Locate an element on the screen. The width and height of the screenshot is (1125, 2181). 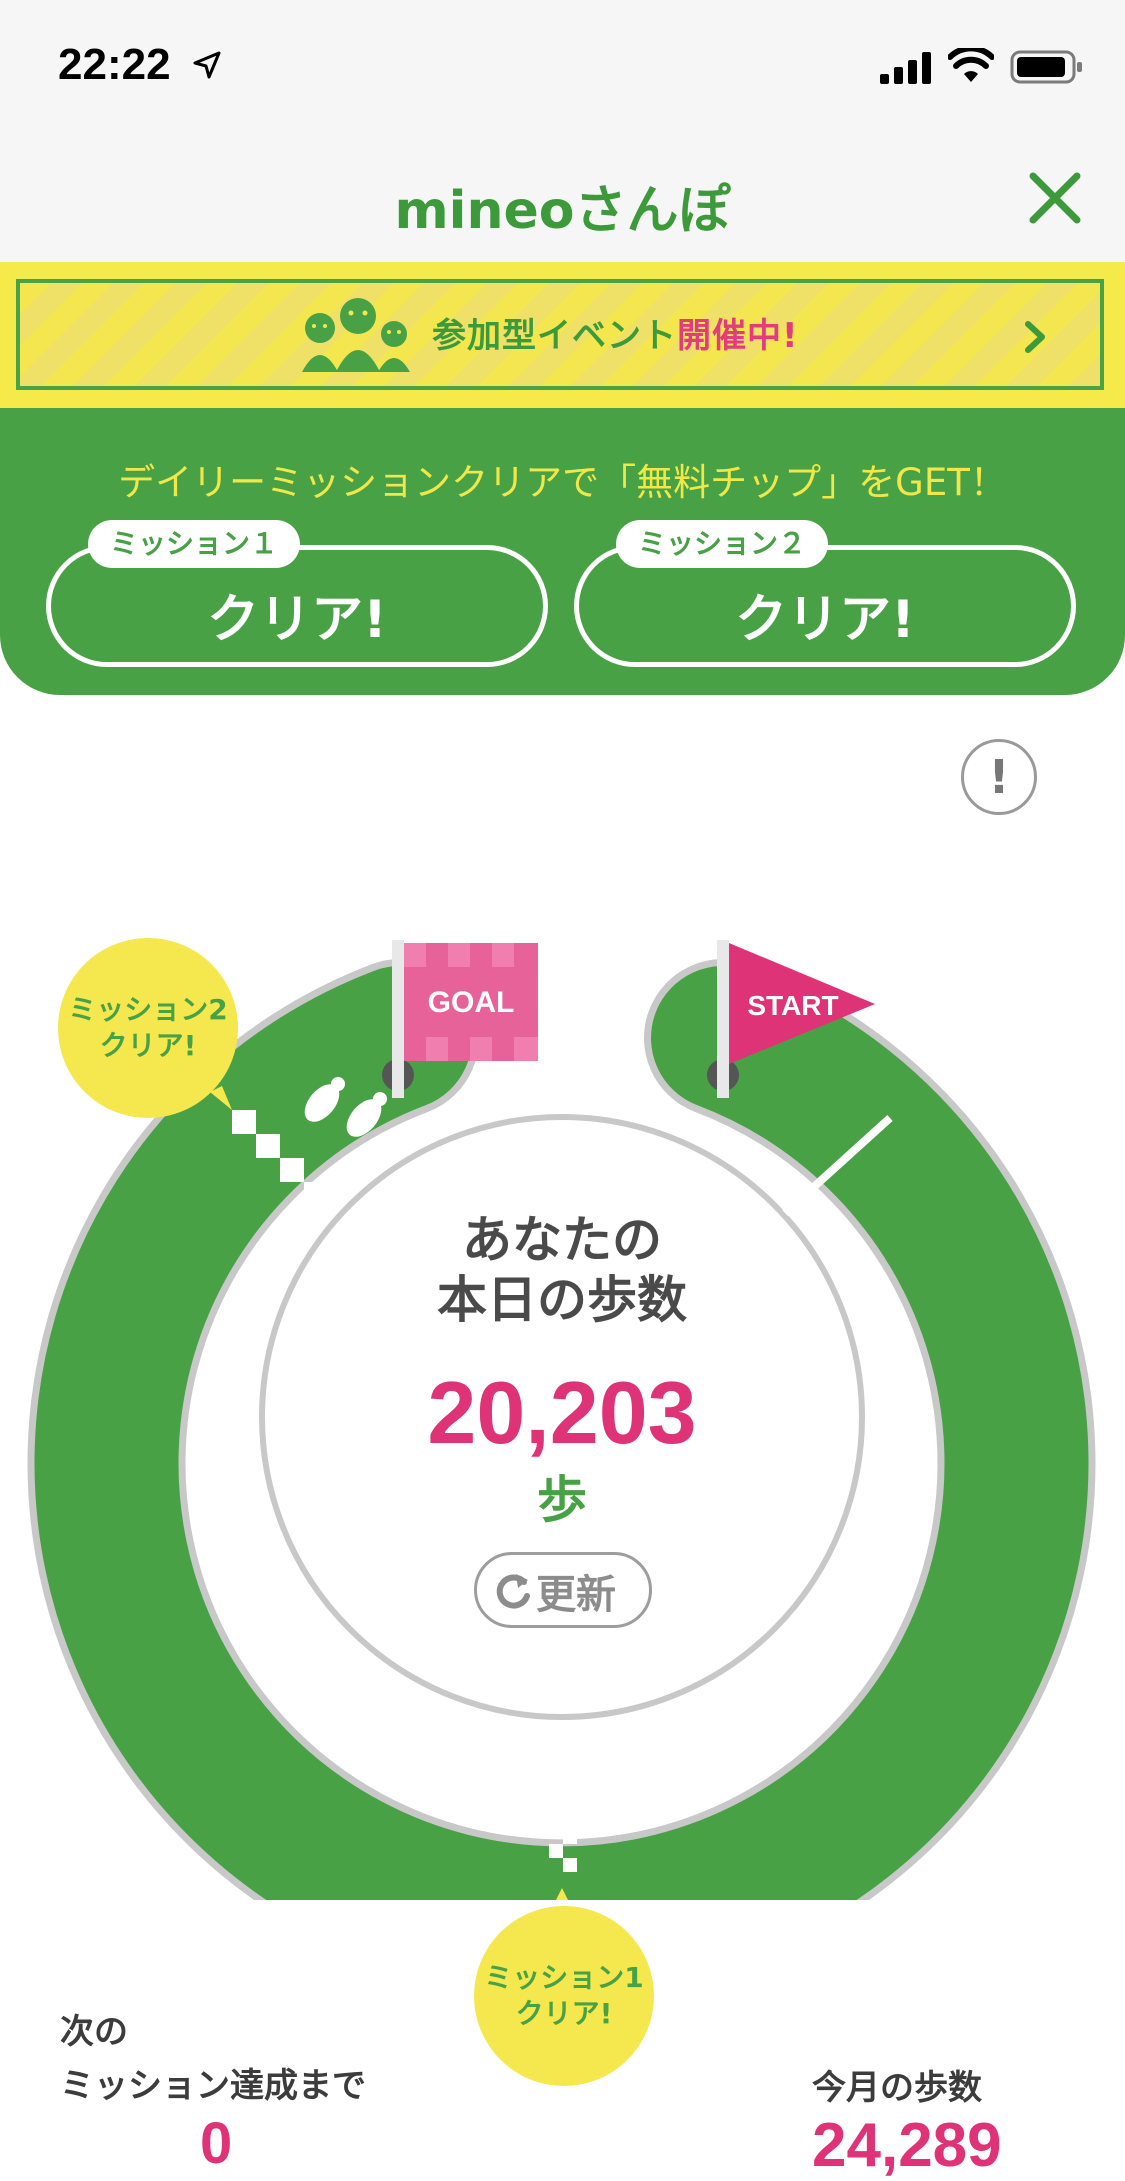
goal-flag-label: GOAL is located at coordinates (471, 1002).